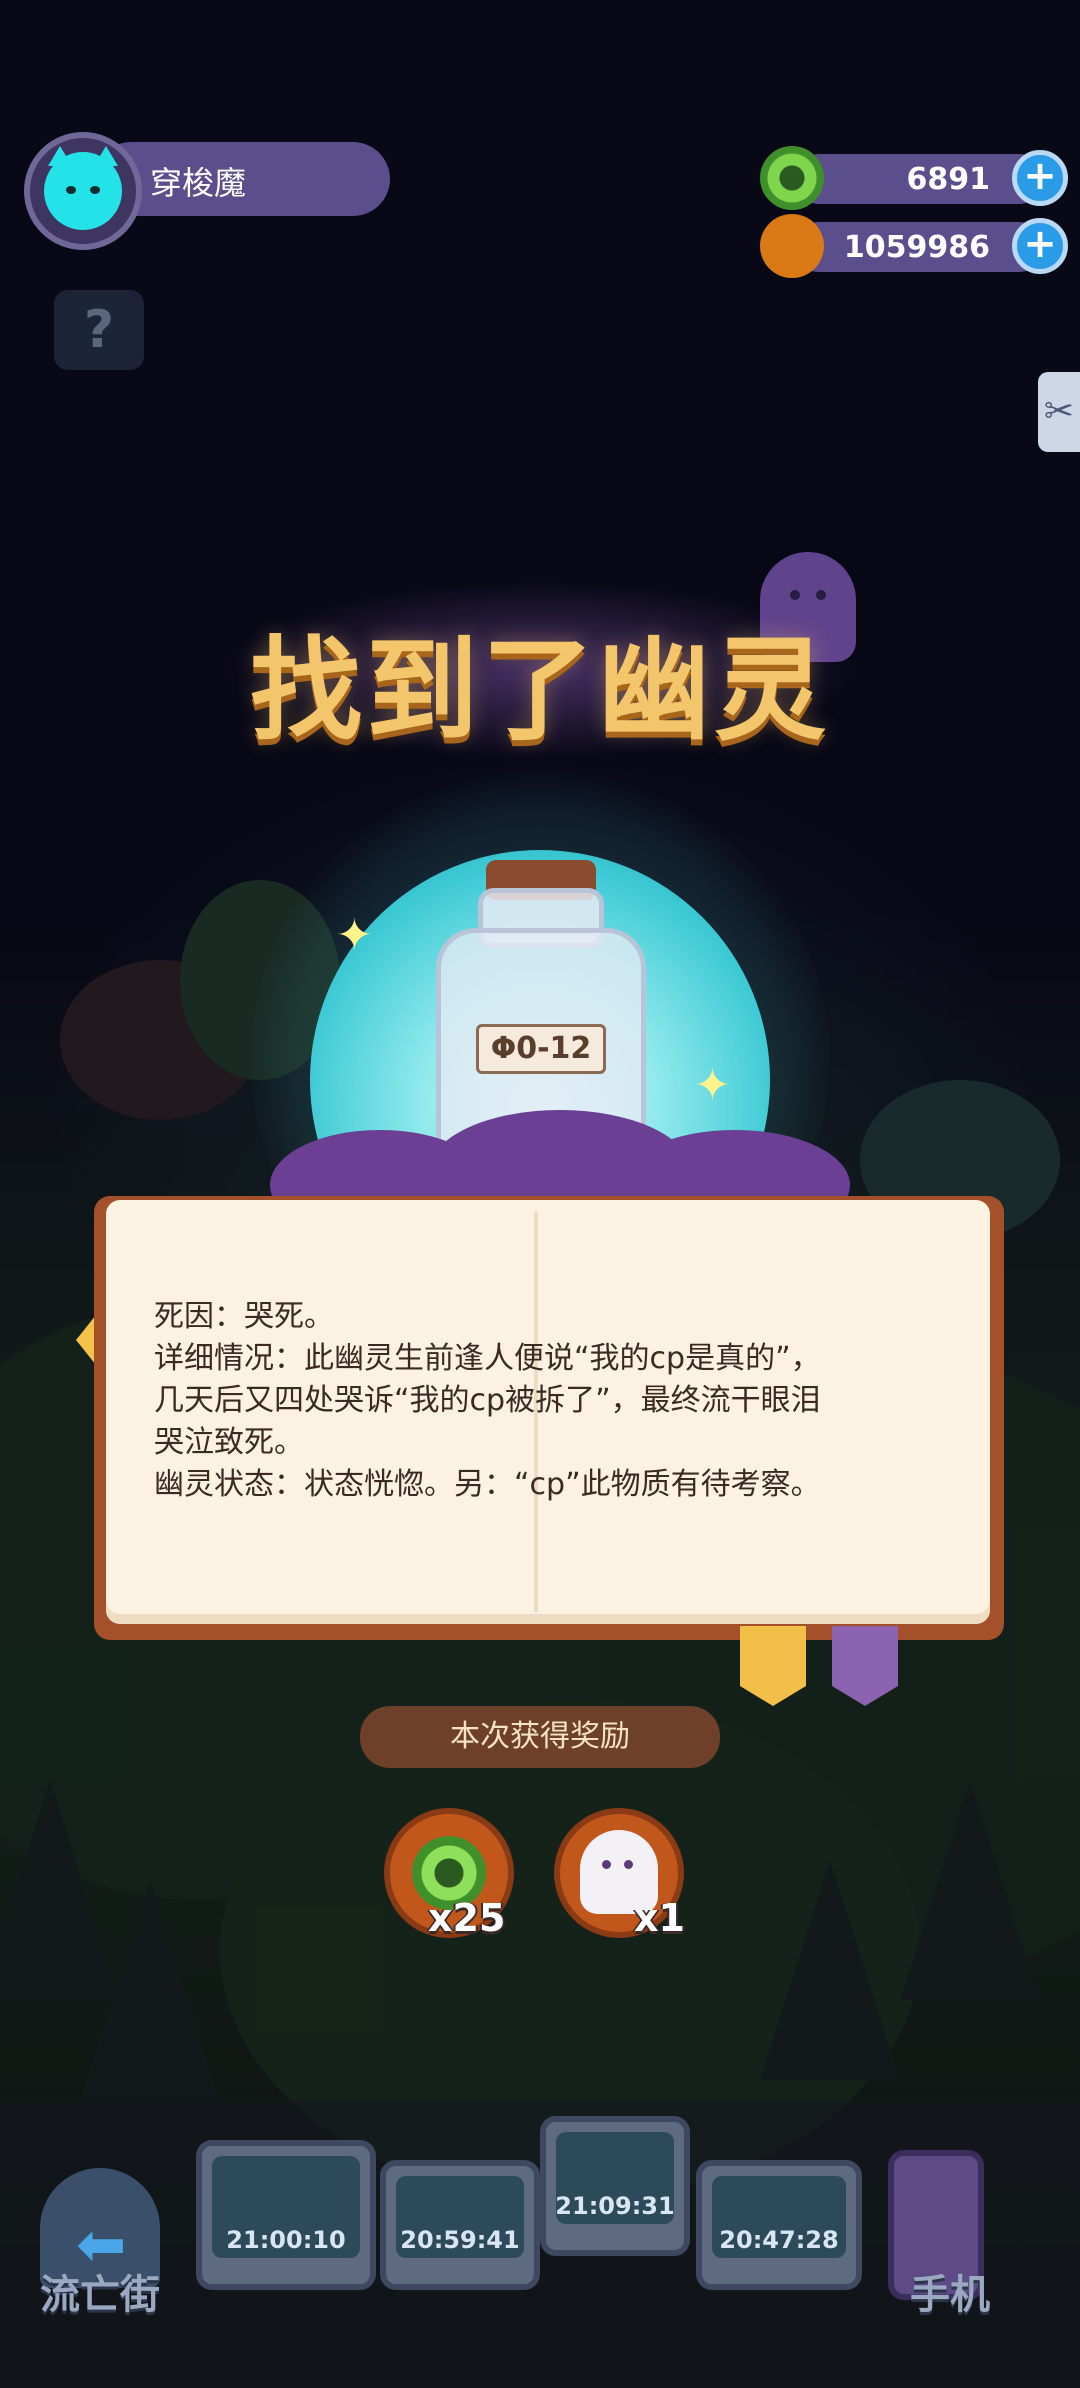 This screenshot has height=2388, width=1080. What do you see at coordinates (100, 2291) in the screenshot?
I see `exile-street-label: 流亡街` at bounding box center [100, 2291].